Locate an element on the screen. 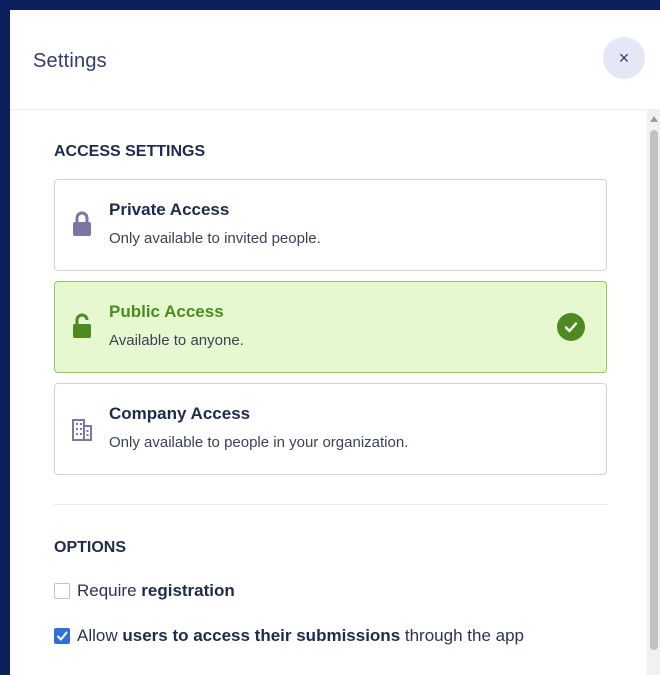 The height and width of the screenshot is (675, 660). building-icon is located at coordinates (82, 430).